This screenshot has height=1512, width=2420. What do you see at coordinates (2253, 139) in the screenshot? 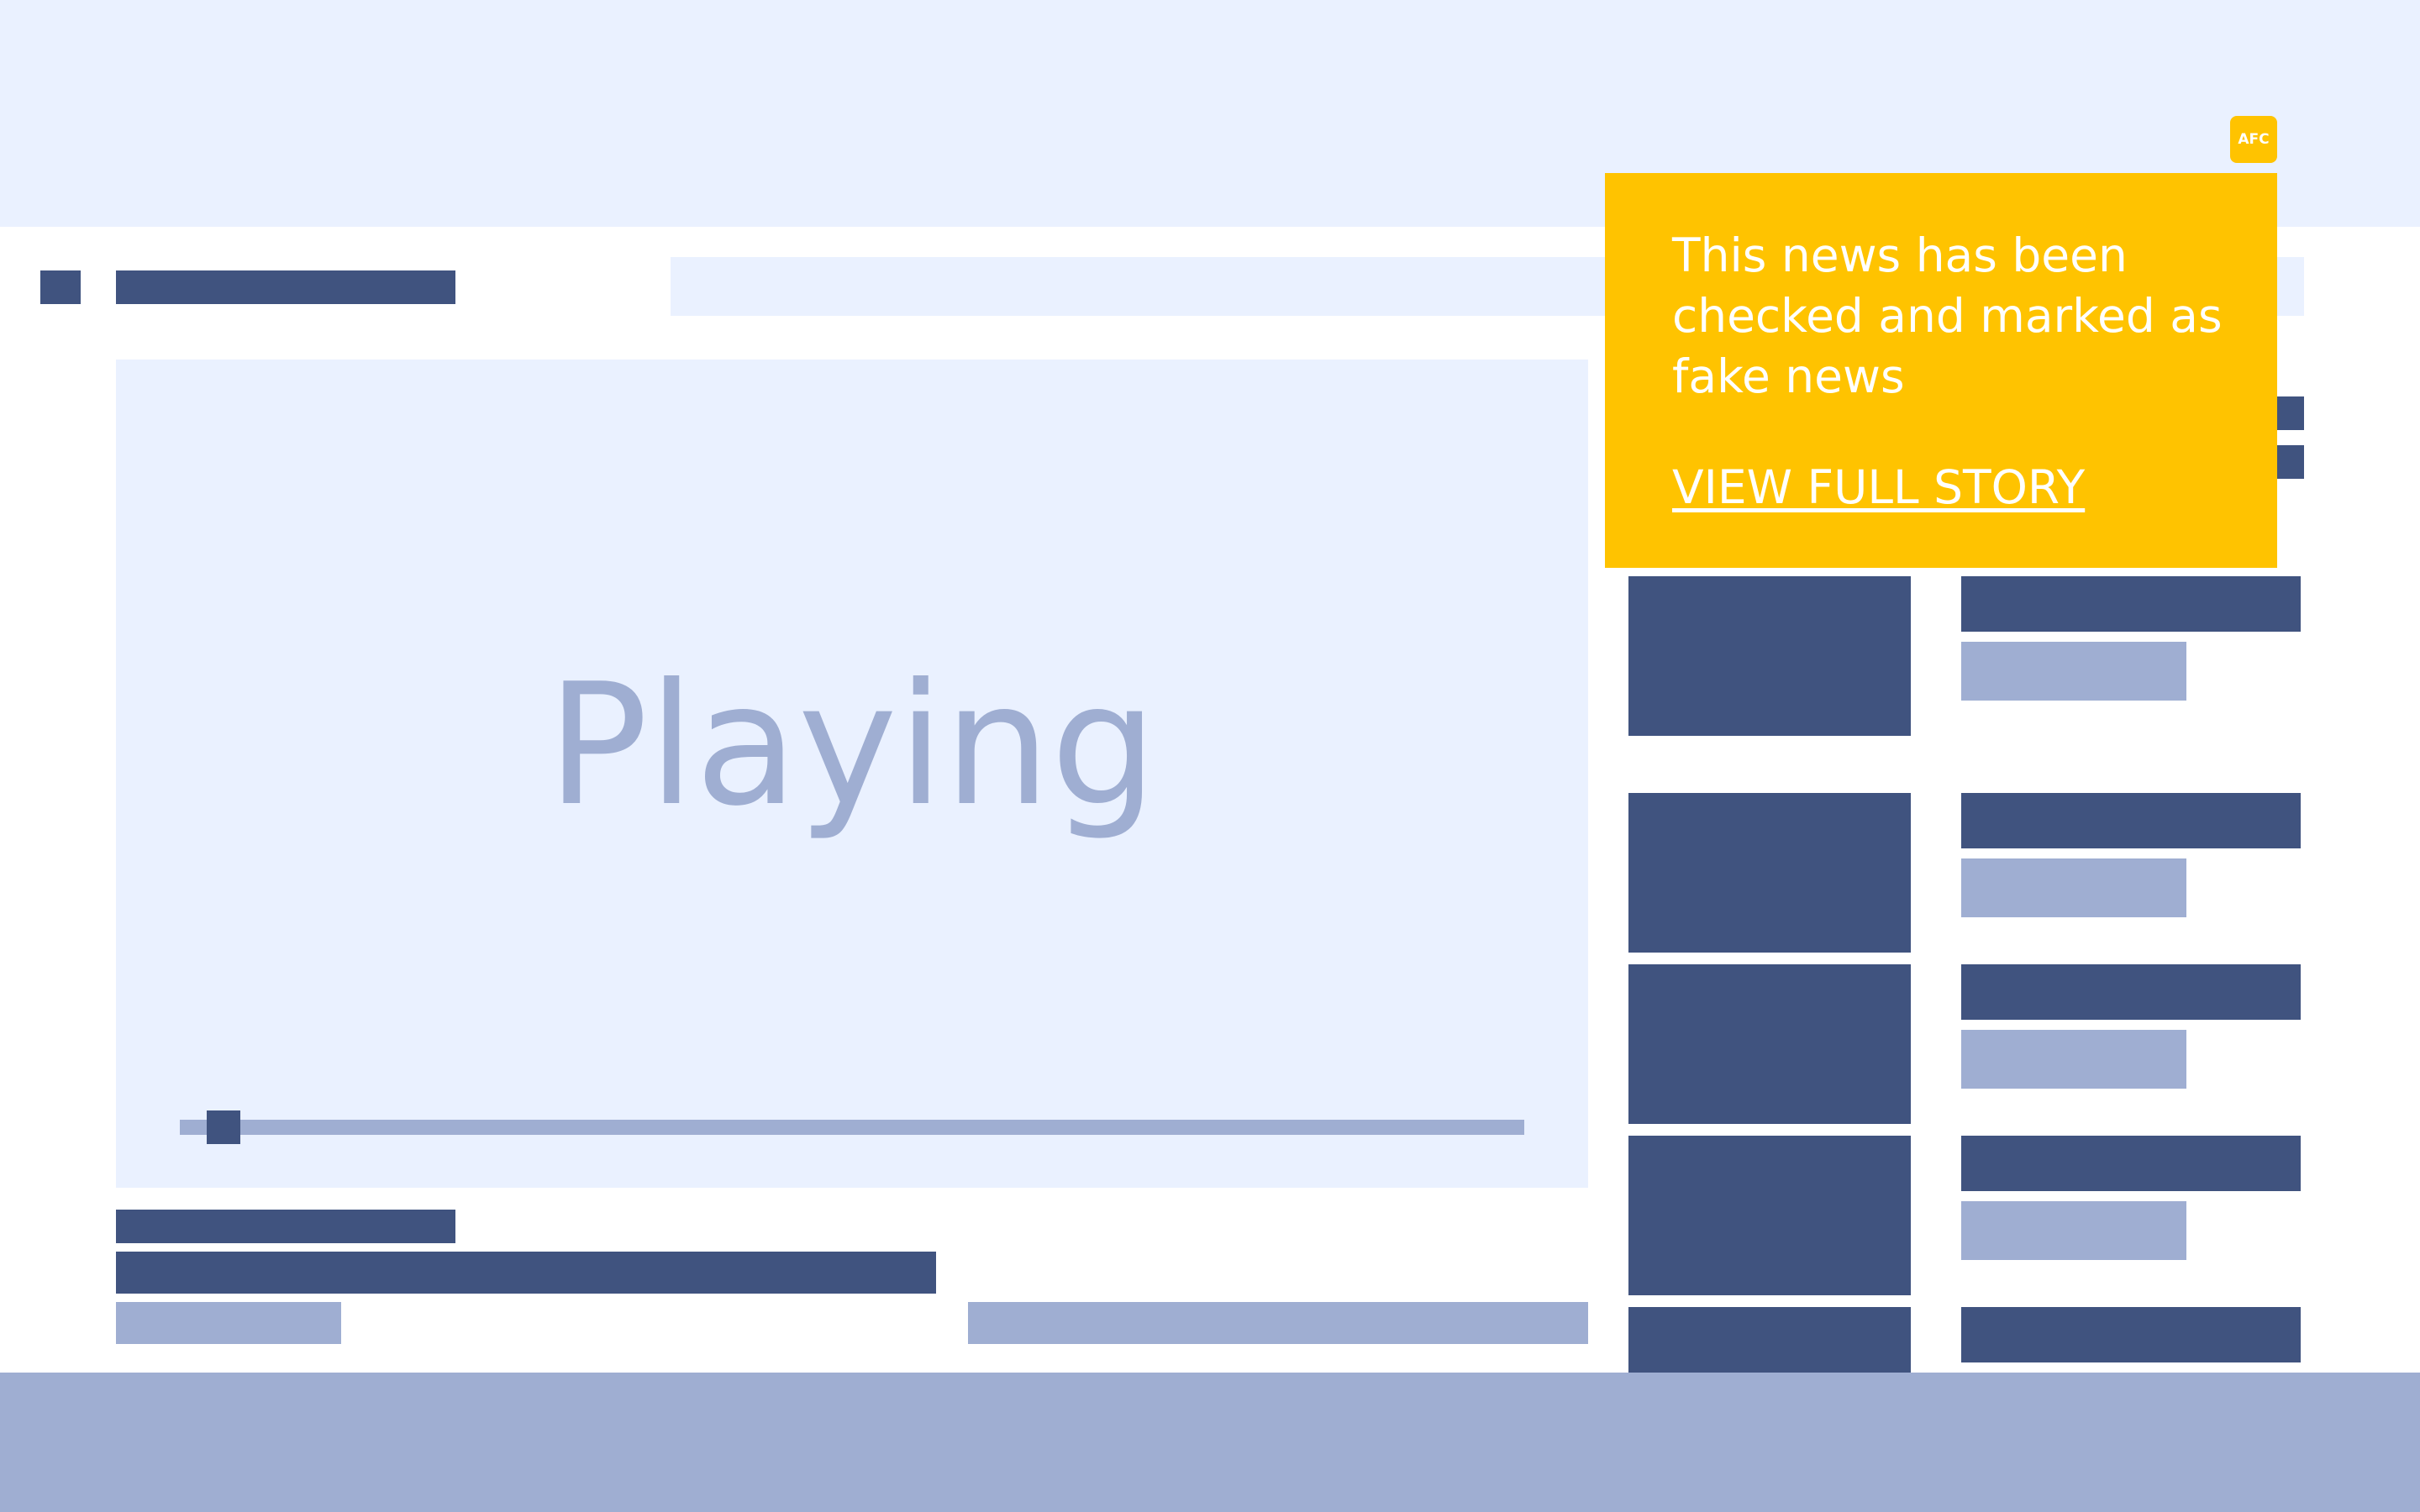
I see `afc-badge: AFC` at bounding box center [2253, 139].